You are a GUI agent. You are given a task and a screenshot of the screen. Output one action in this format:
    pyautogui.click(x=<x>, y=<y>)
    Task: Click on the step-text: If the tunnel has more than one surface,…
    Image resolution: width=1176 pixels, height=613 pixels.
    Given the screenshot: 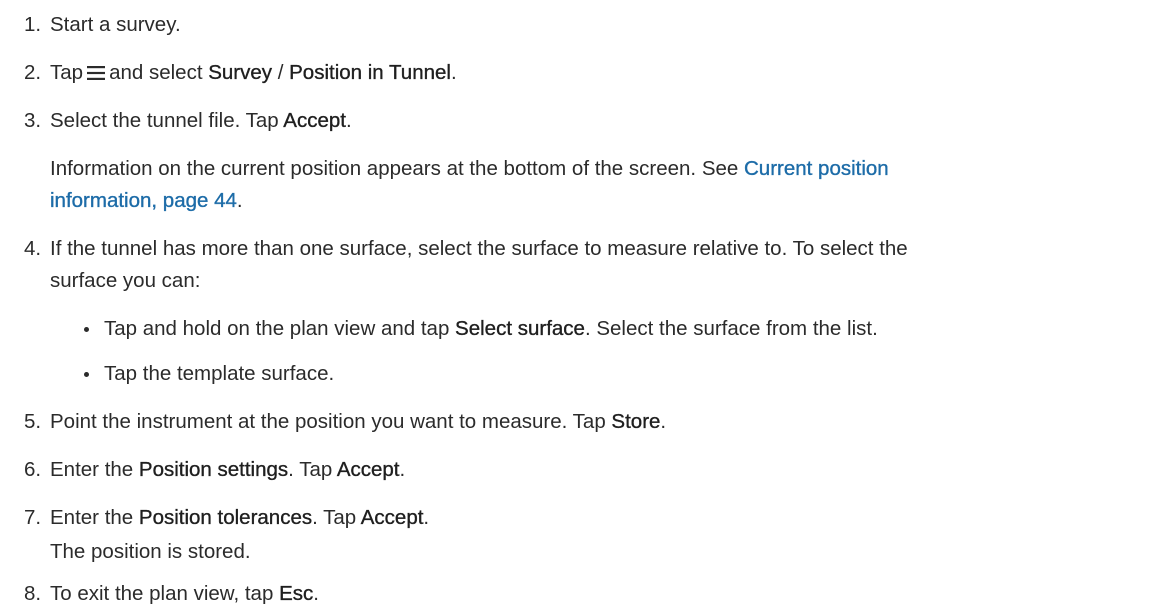 What is the action you would take?
    pyautogui.click(x=479, y=248)
    